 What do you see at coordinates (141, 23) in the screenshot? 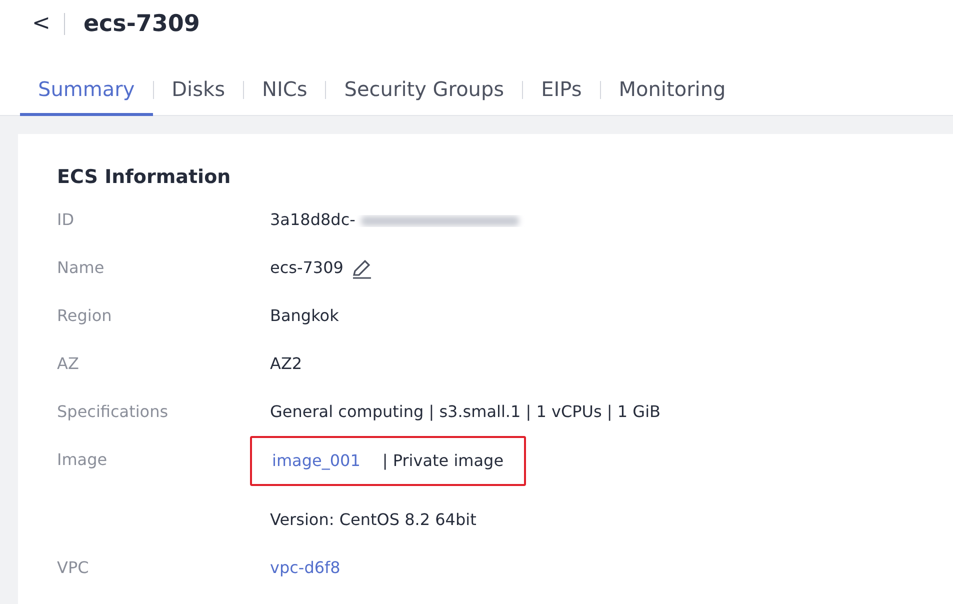
I see `page-title: ecs-7309` at bounding box center [141, 23].